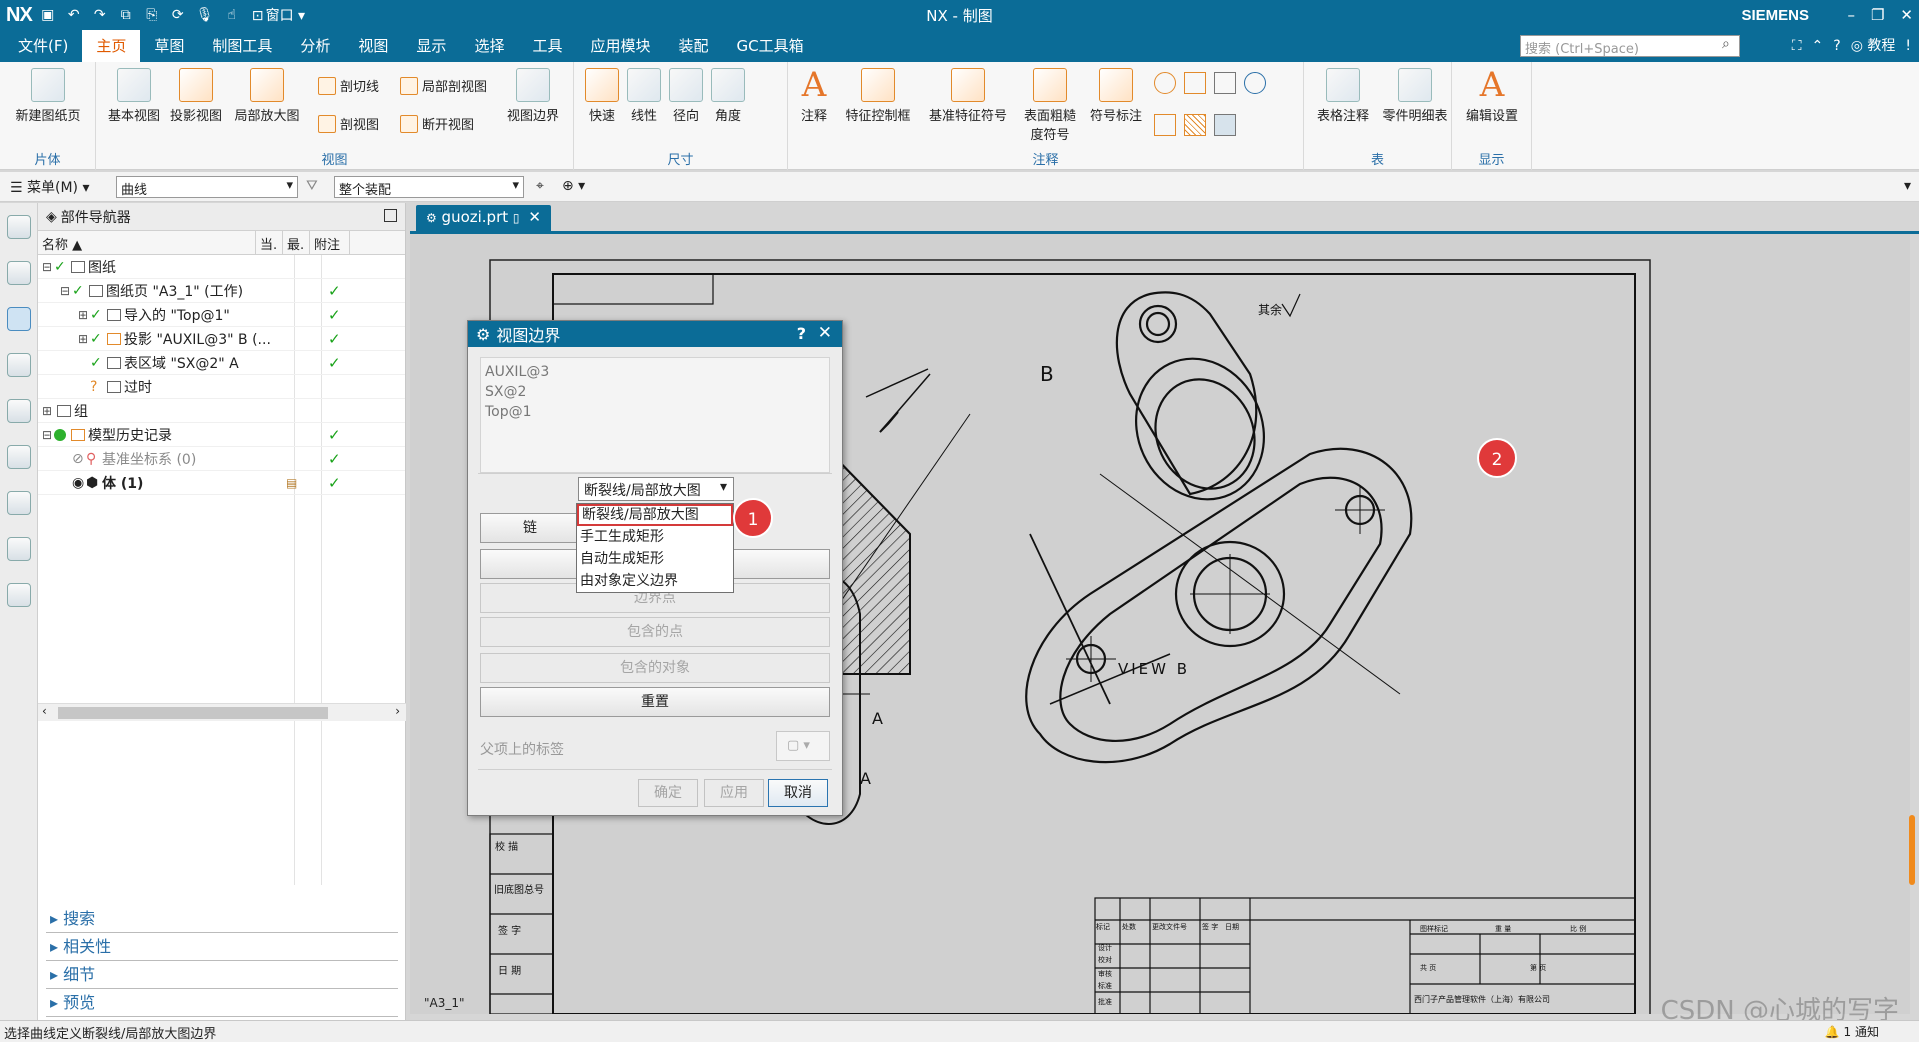  I want to click on close-tab-icon: ✕, so click(534, 217).